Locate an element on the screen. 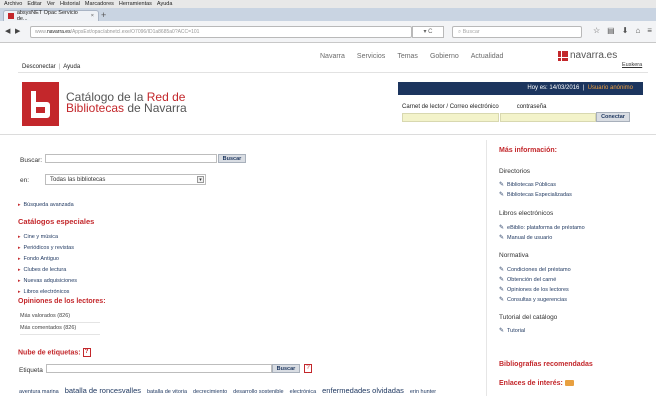  most-commented-link: Más comentados (826) is located at coordinates (60, 329).